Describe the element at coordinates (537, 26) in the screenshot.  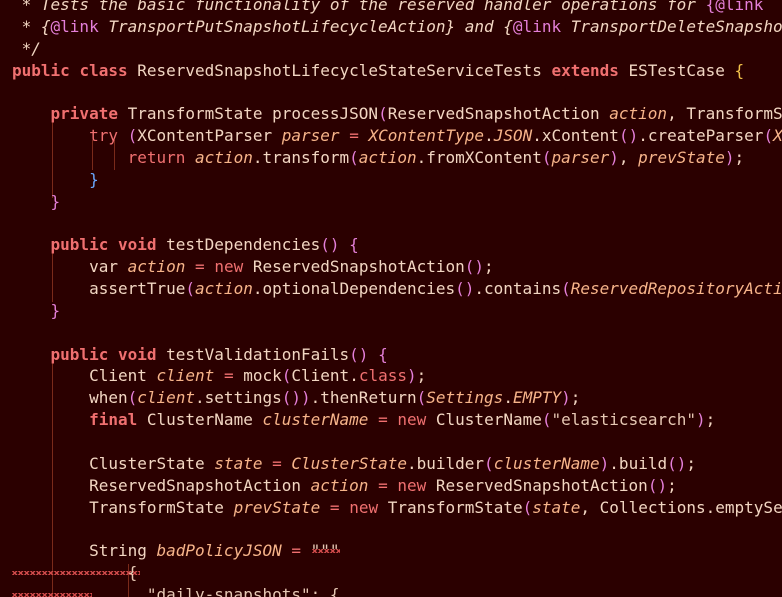
I see `code-token: @link` at that location.